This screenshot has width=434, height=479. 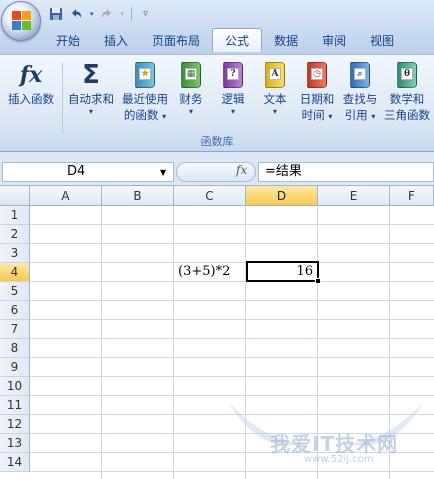 What do you see at coordinates (339, 459) in the screenshot?
I see `watermark-url: www.52ij.com` at bounding box center [339, 459].